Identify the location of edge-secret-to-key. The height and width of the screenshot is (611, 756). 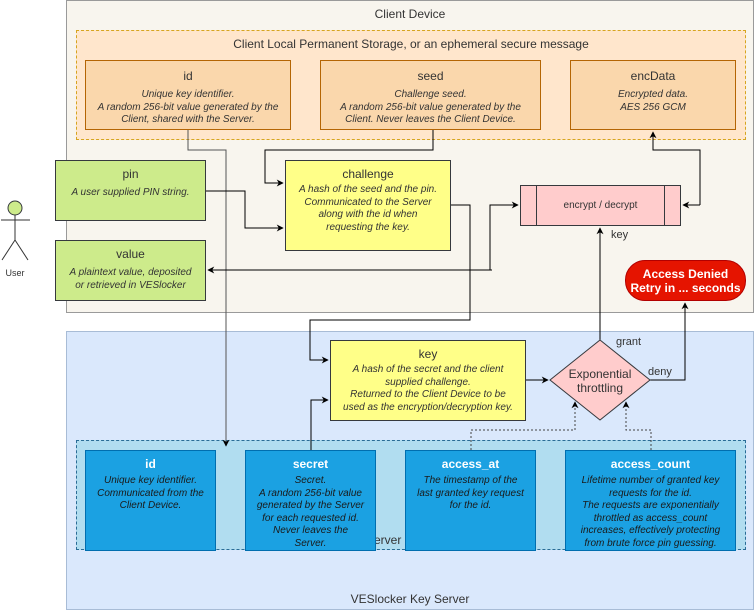
(319, 423).